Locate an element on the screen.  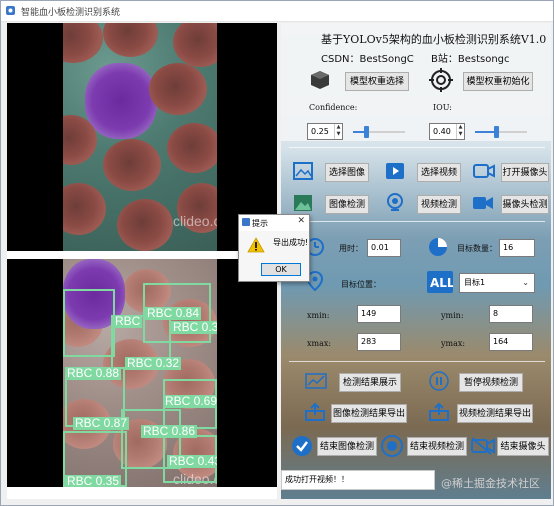
export-success-dialog: 提示 ✕ 导出成功! OK is located at coordinates (274, 248).